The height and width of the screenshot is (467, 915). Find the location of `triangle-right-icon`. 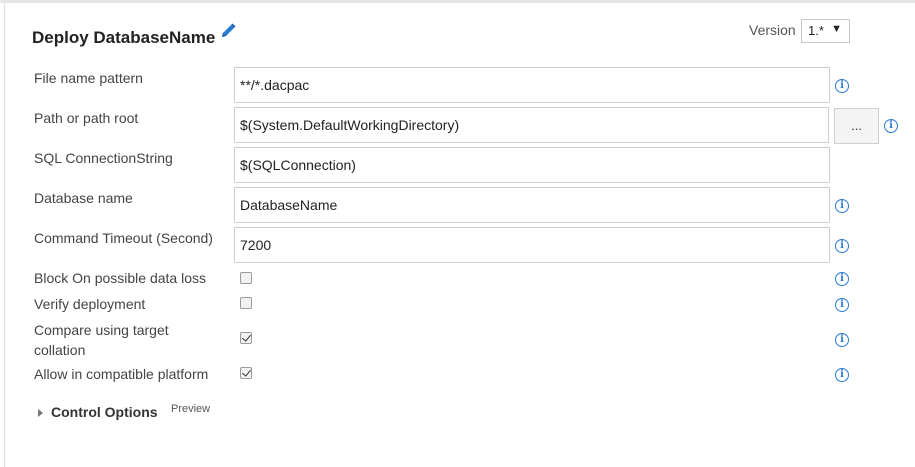

triangle-right-icon is located at coordinates (40, 413).